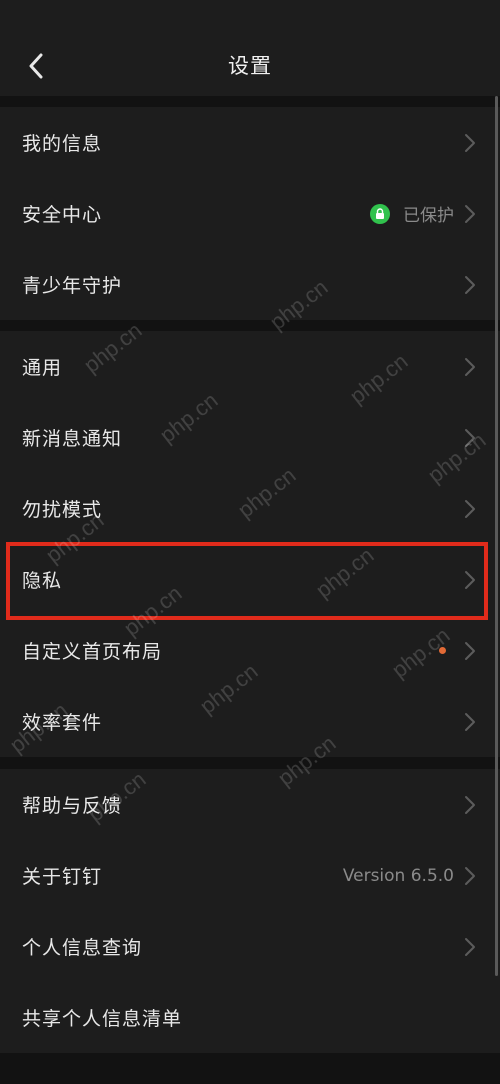 The image size is (500, 1084). I want to click on settings-item-label: 自定义首页布局, so click(92, 652).